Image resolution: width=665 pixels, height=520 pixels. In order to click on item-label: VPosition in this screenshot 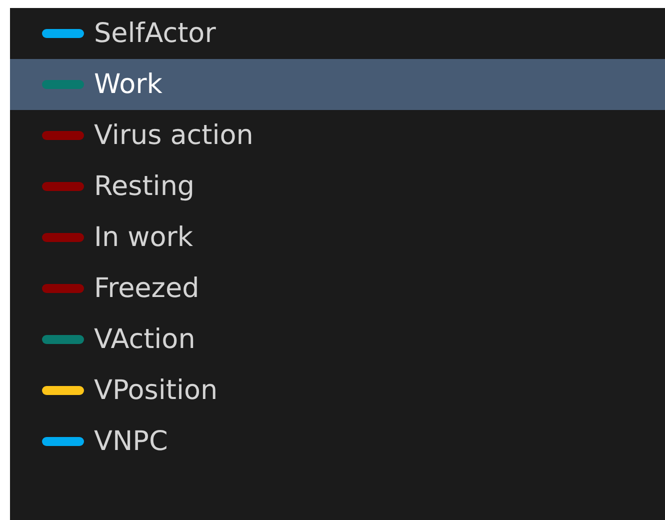, I will do `click(156, 391)`.